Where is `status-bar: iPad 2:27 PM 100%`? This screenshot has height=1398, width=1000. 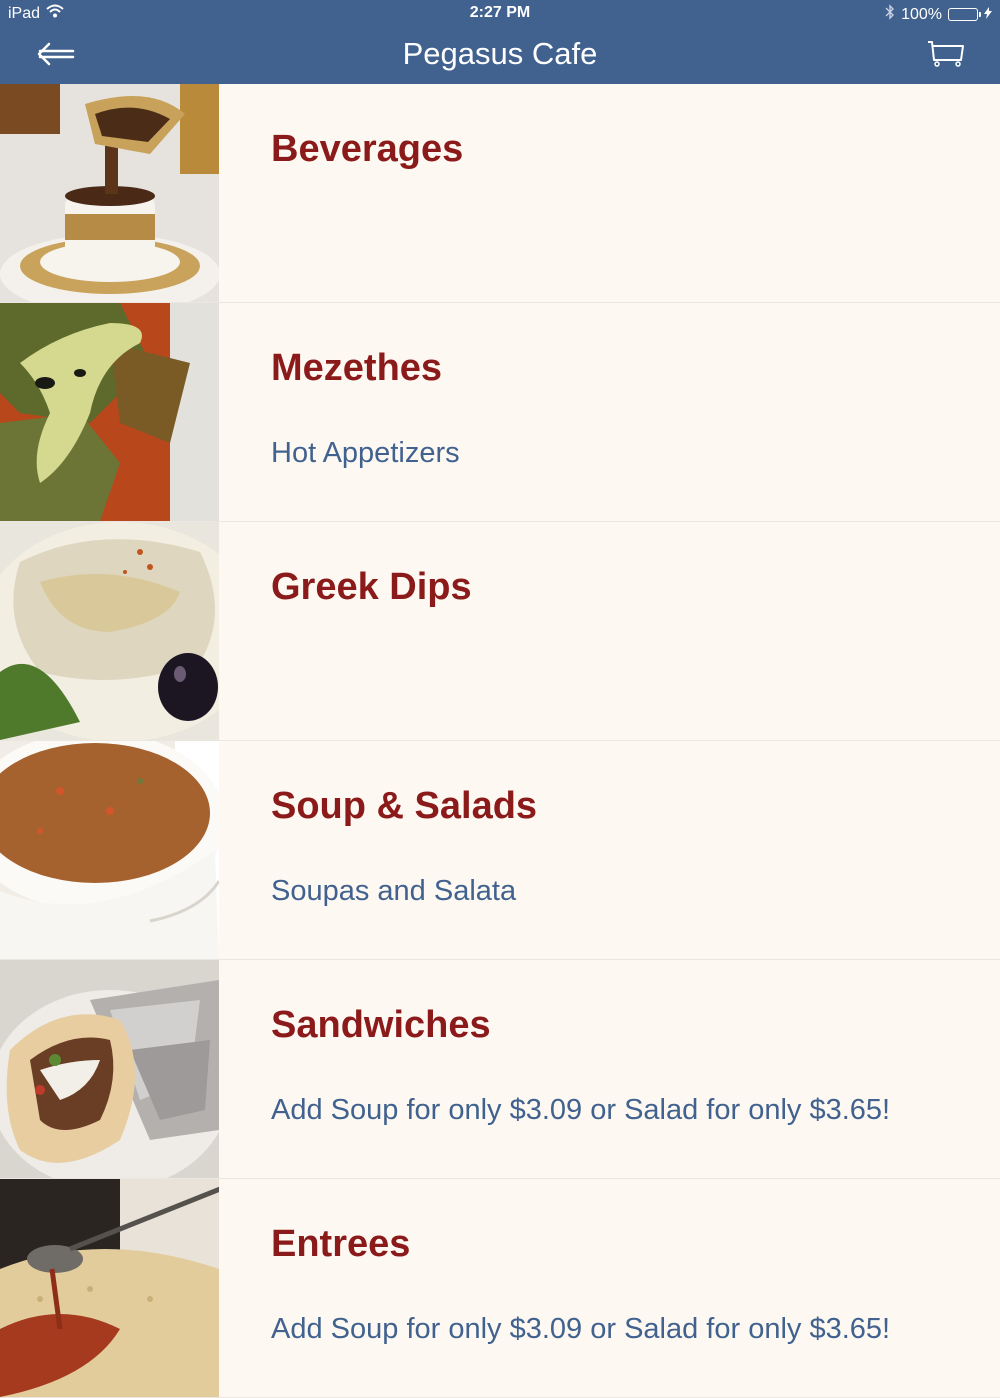
status-bar: iPad 2:27 PM 100% is located at coordinates (500, 14).